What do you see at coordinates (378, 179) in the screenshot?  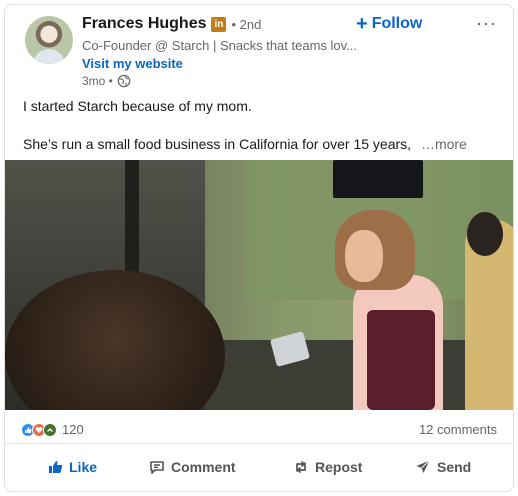 I see `wall-tv` at bounding box center [378, 179].